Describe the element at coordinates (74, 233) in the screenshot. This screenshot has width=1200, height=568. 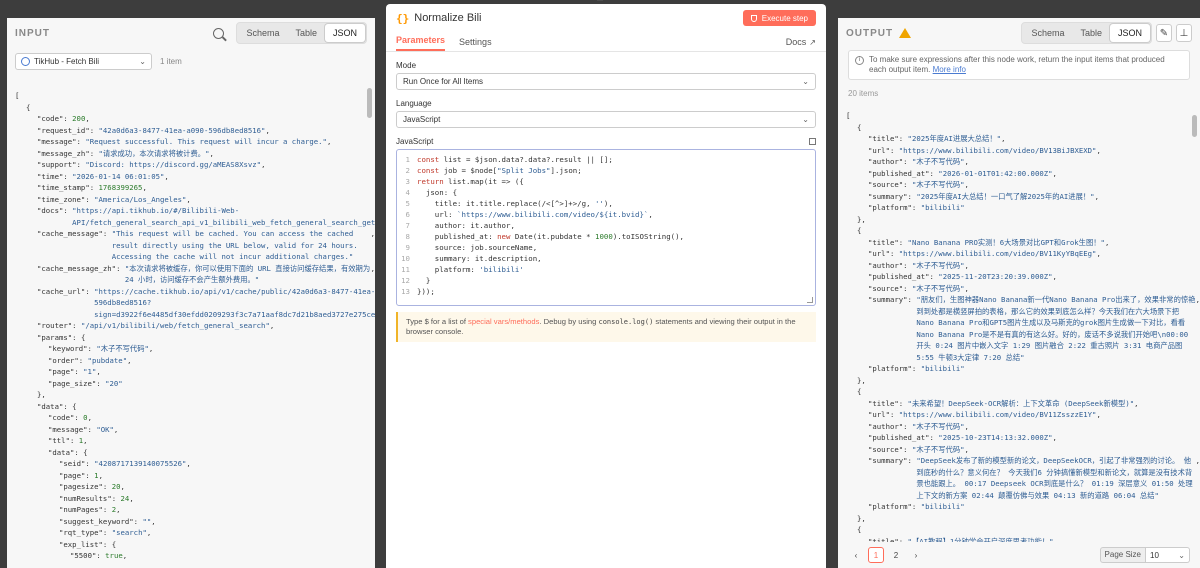
I see `json-key: "cache_message":` at that location.